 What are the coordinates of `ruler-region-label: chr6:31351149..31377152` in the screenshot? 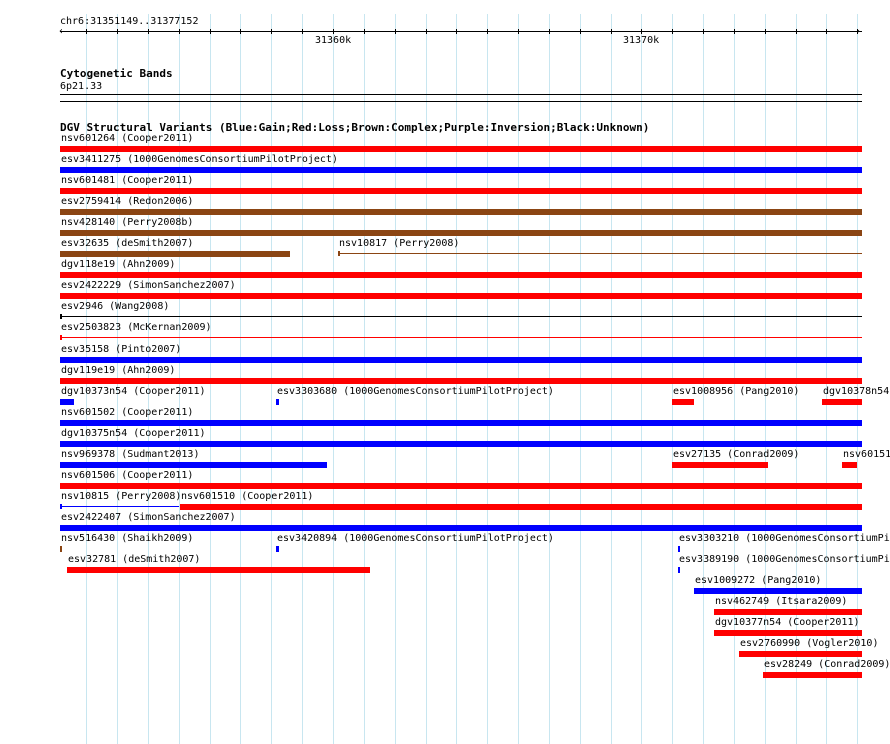 It's located at (129, 21).